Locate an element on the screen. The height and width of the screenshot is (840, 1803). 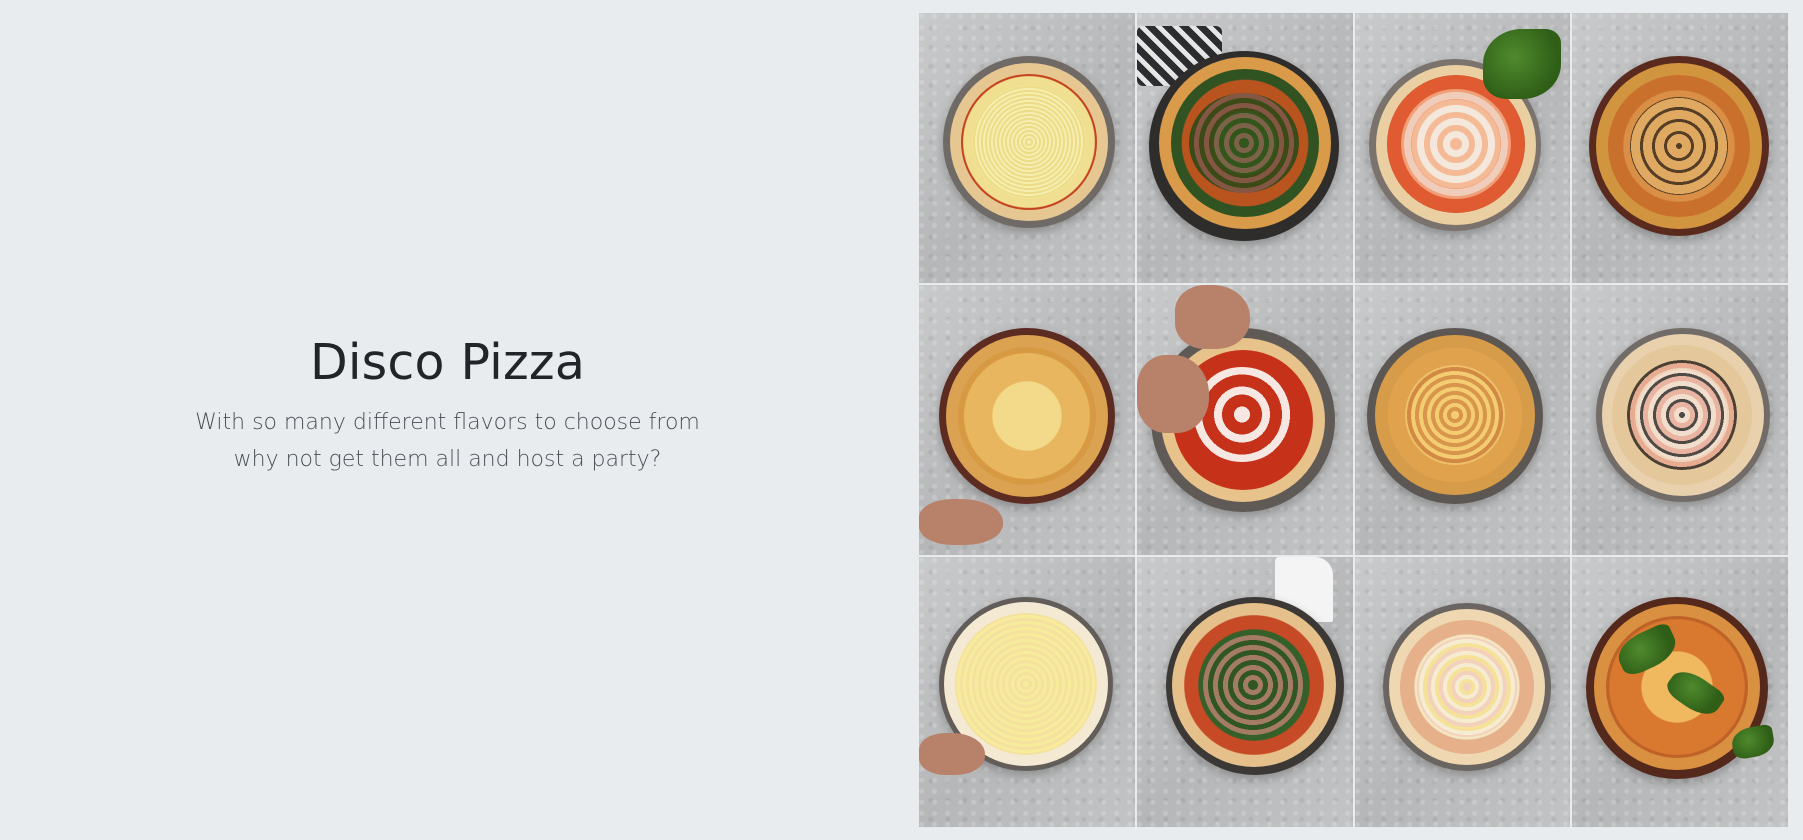
pizza-tile-spinach-sausage is located at coordinates (1244, 148).